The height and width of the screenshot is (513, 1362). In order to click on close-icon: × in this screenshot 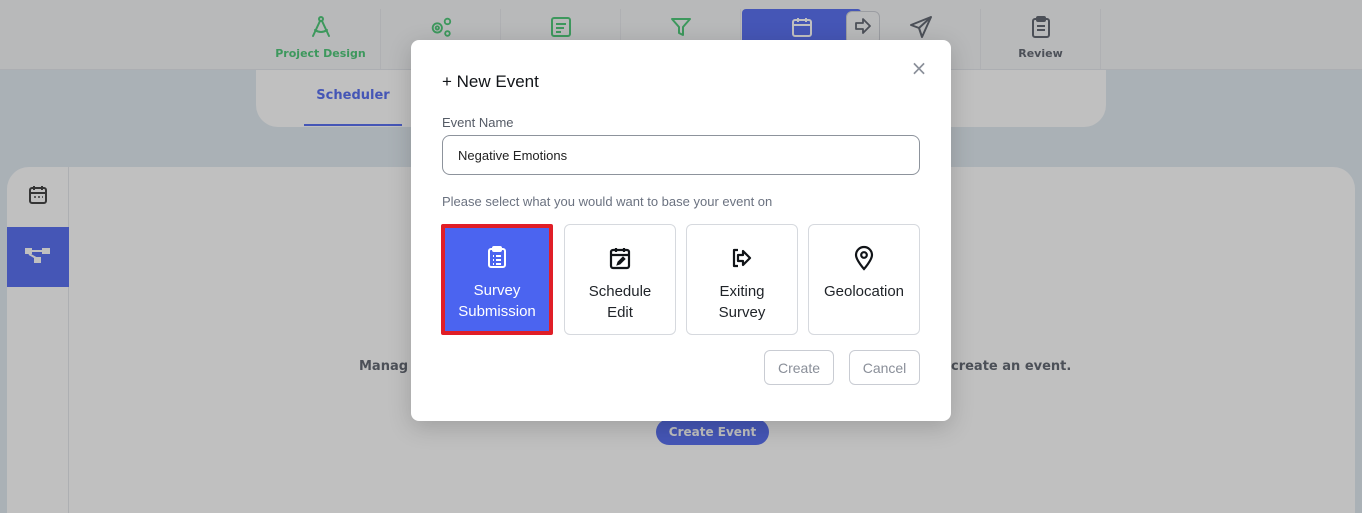, I will do `click(919, 68)`.